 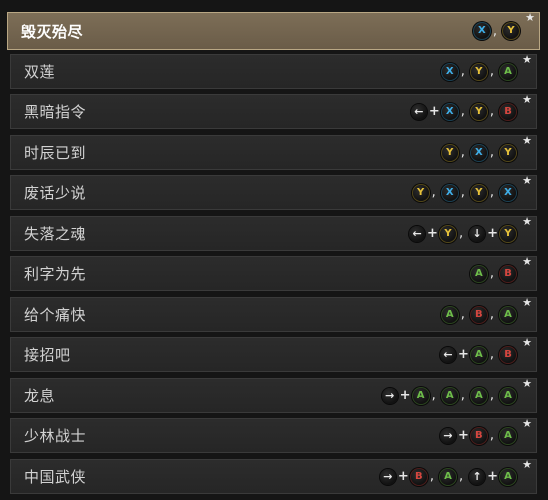 What do you see at coordinates (273, 233) in the screenshot?
I see `move-row: 失落之魂 ← + Y, ↓ + Y ★` at bounding box center [273, 233].